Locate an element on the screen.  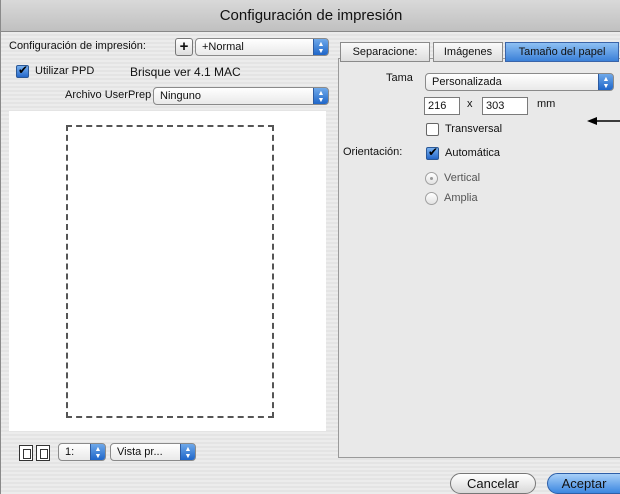
vertical-radio is located at coordinates (431, 178).